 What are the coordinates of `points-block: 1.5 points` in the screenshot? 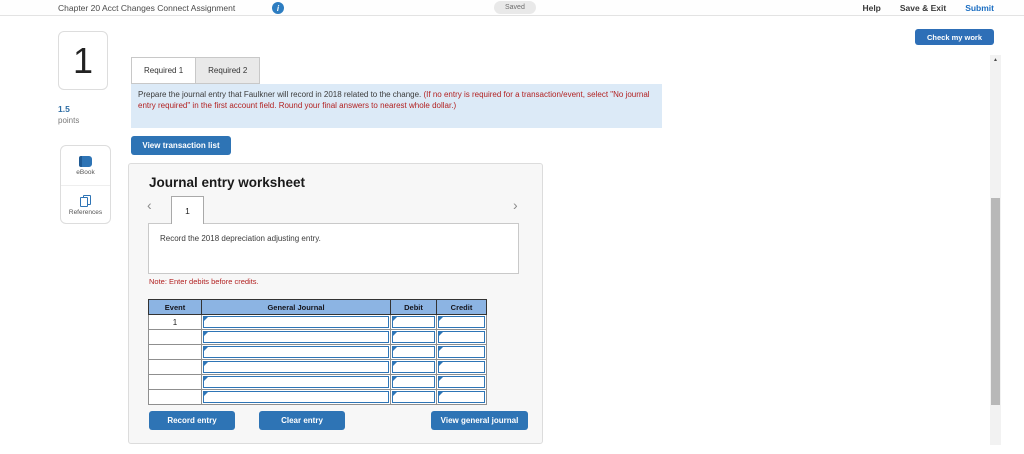 It's located at (68, 114).